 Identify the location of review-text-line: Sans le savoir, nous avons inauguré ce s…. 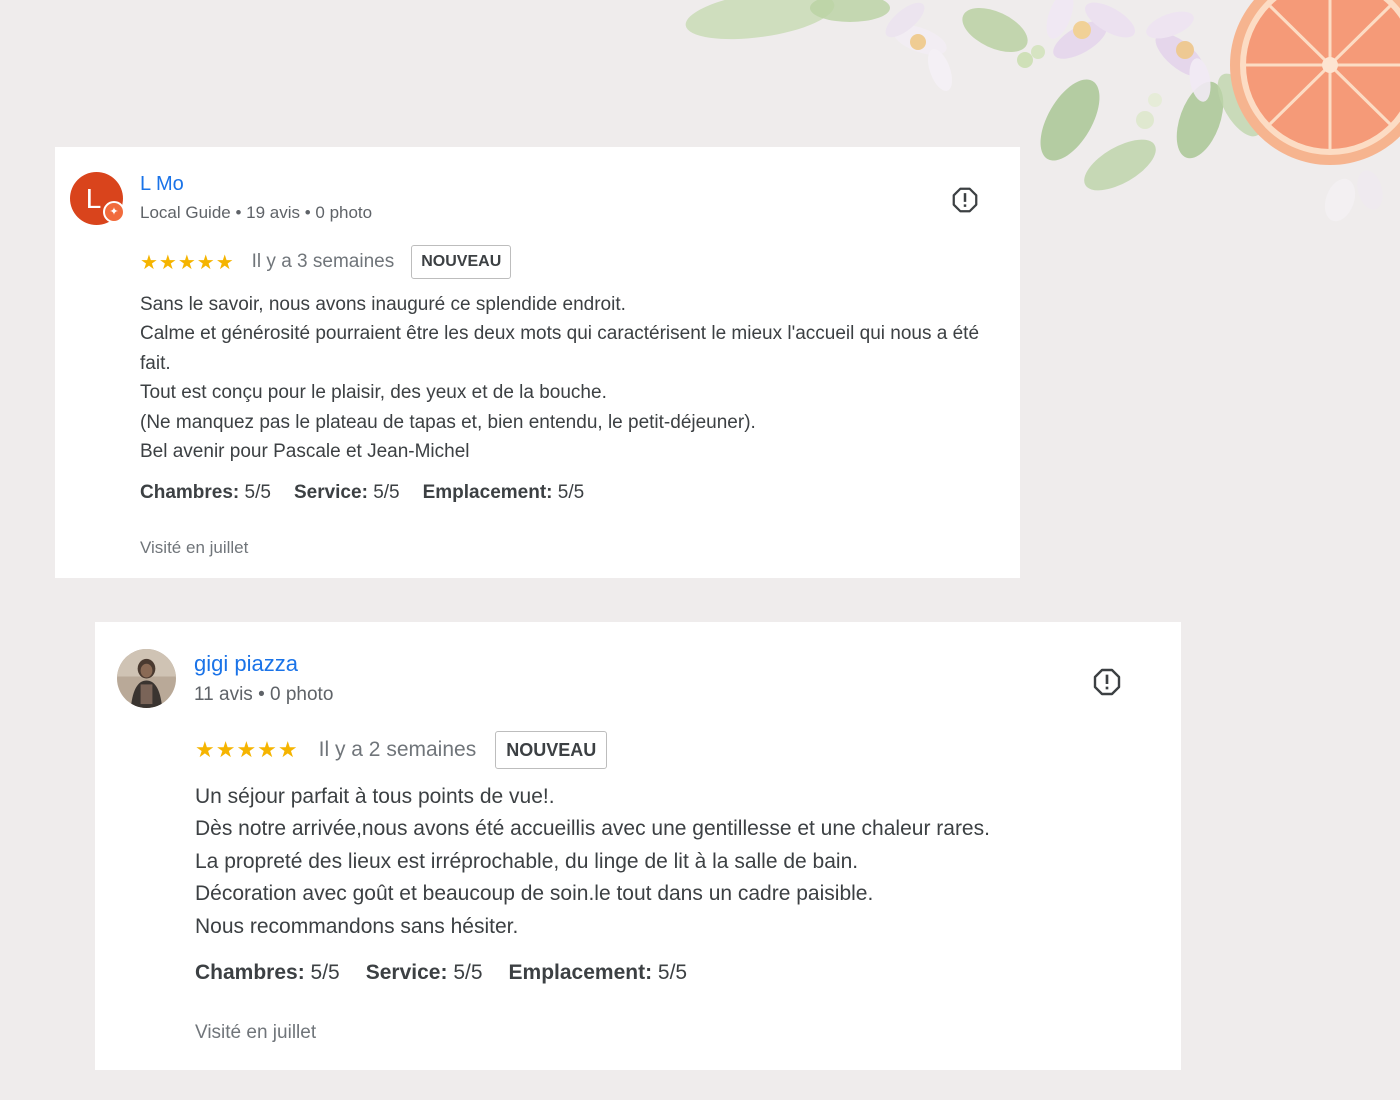
(383, 304).